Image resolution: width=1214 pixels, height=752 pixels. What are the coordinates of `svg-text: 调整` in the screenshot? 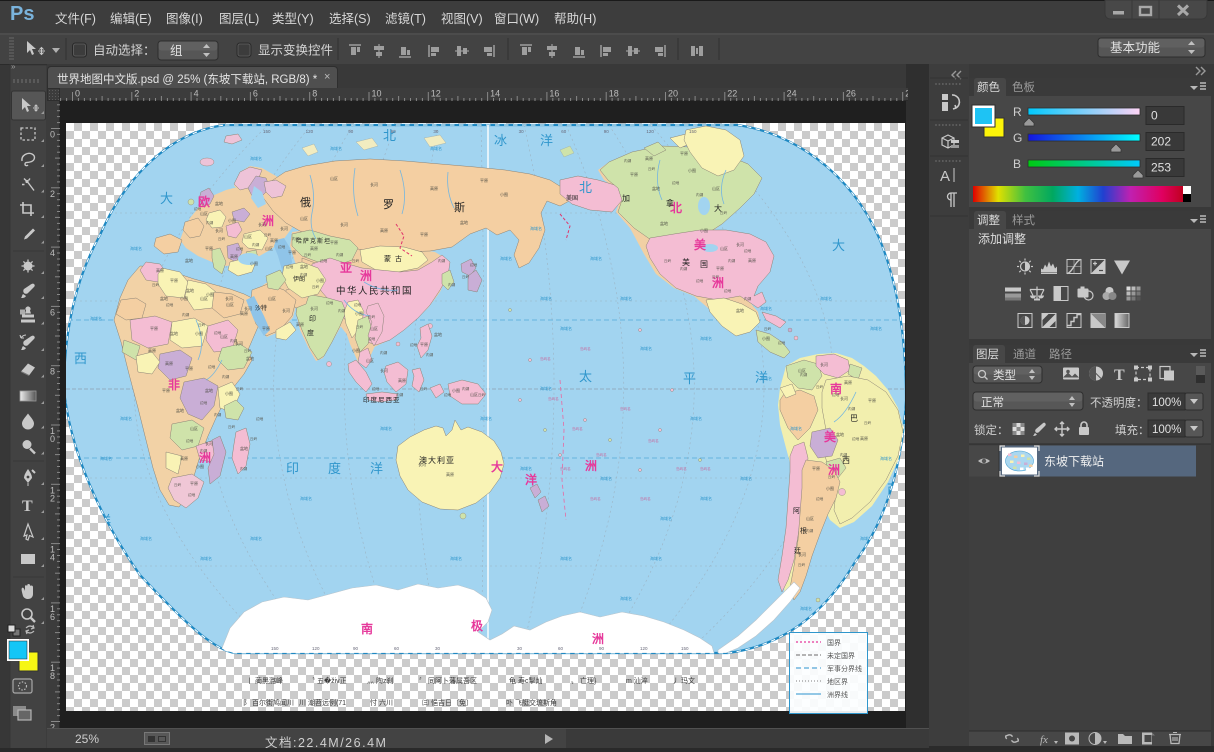 It's located at (988, 220).